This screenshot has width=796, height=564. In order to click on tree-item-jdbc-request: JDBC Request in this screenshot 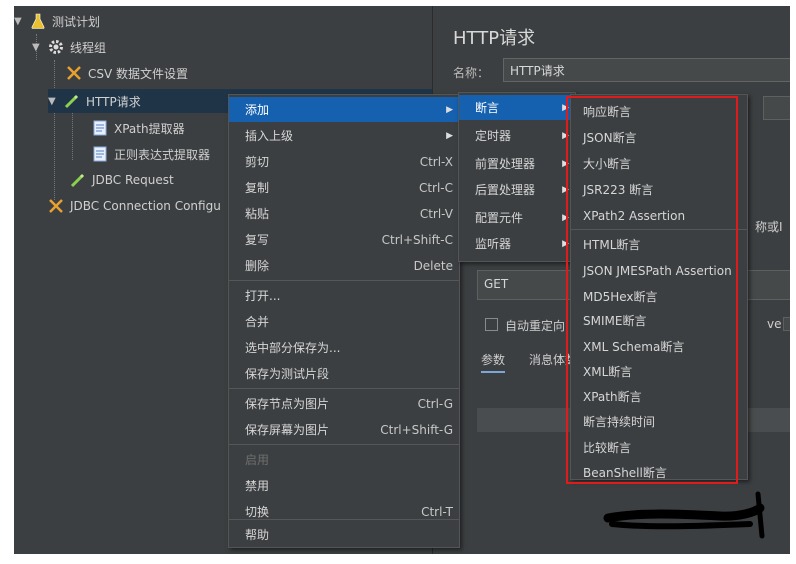, I will do `click(122, 180)`.